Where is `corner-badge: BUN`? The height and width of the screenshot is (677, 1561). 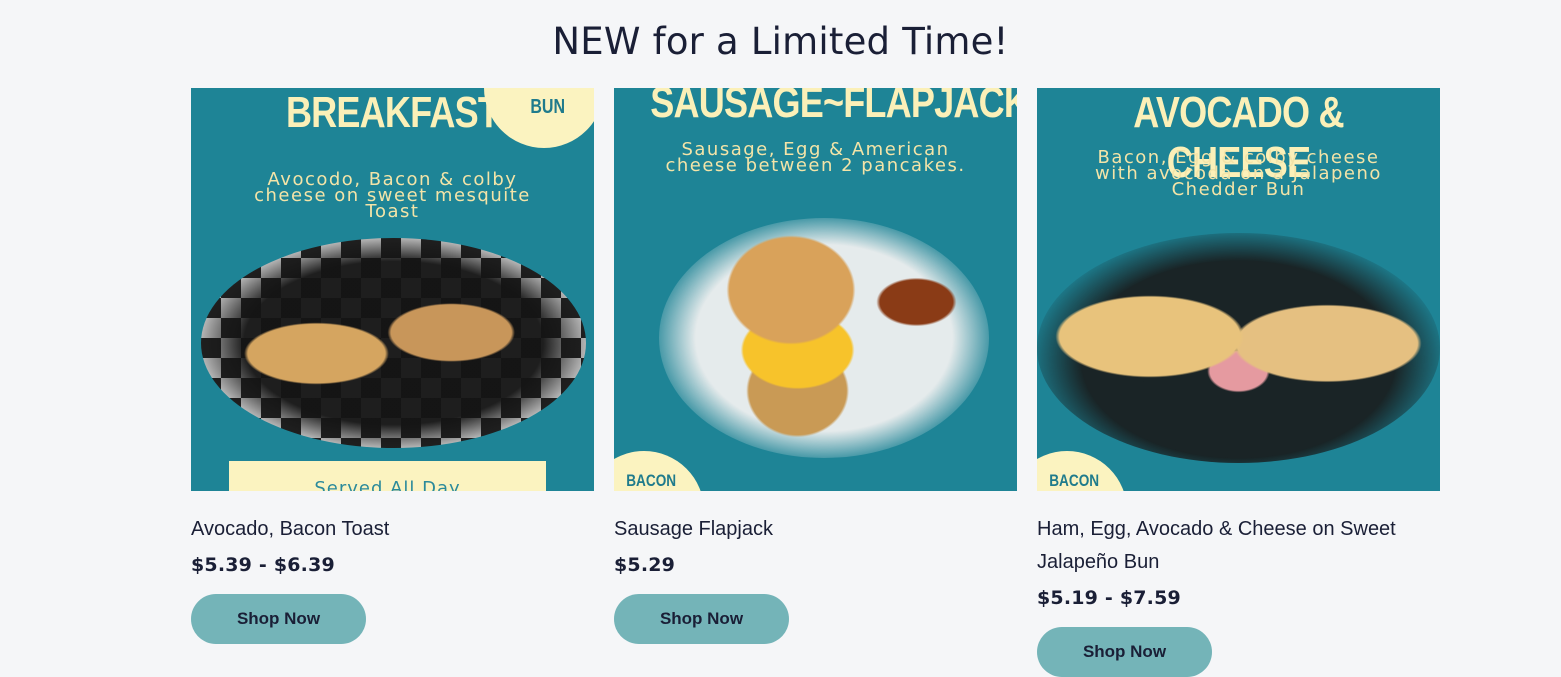 corner-badge: BUN is located at coordinates (539, 118).